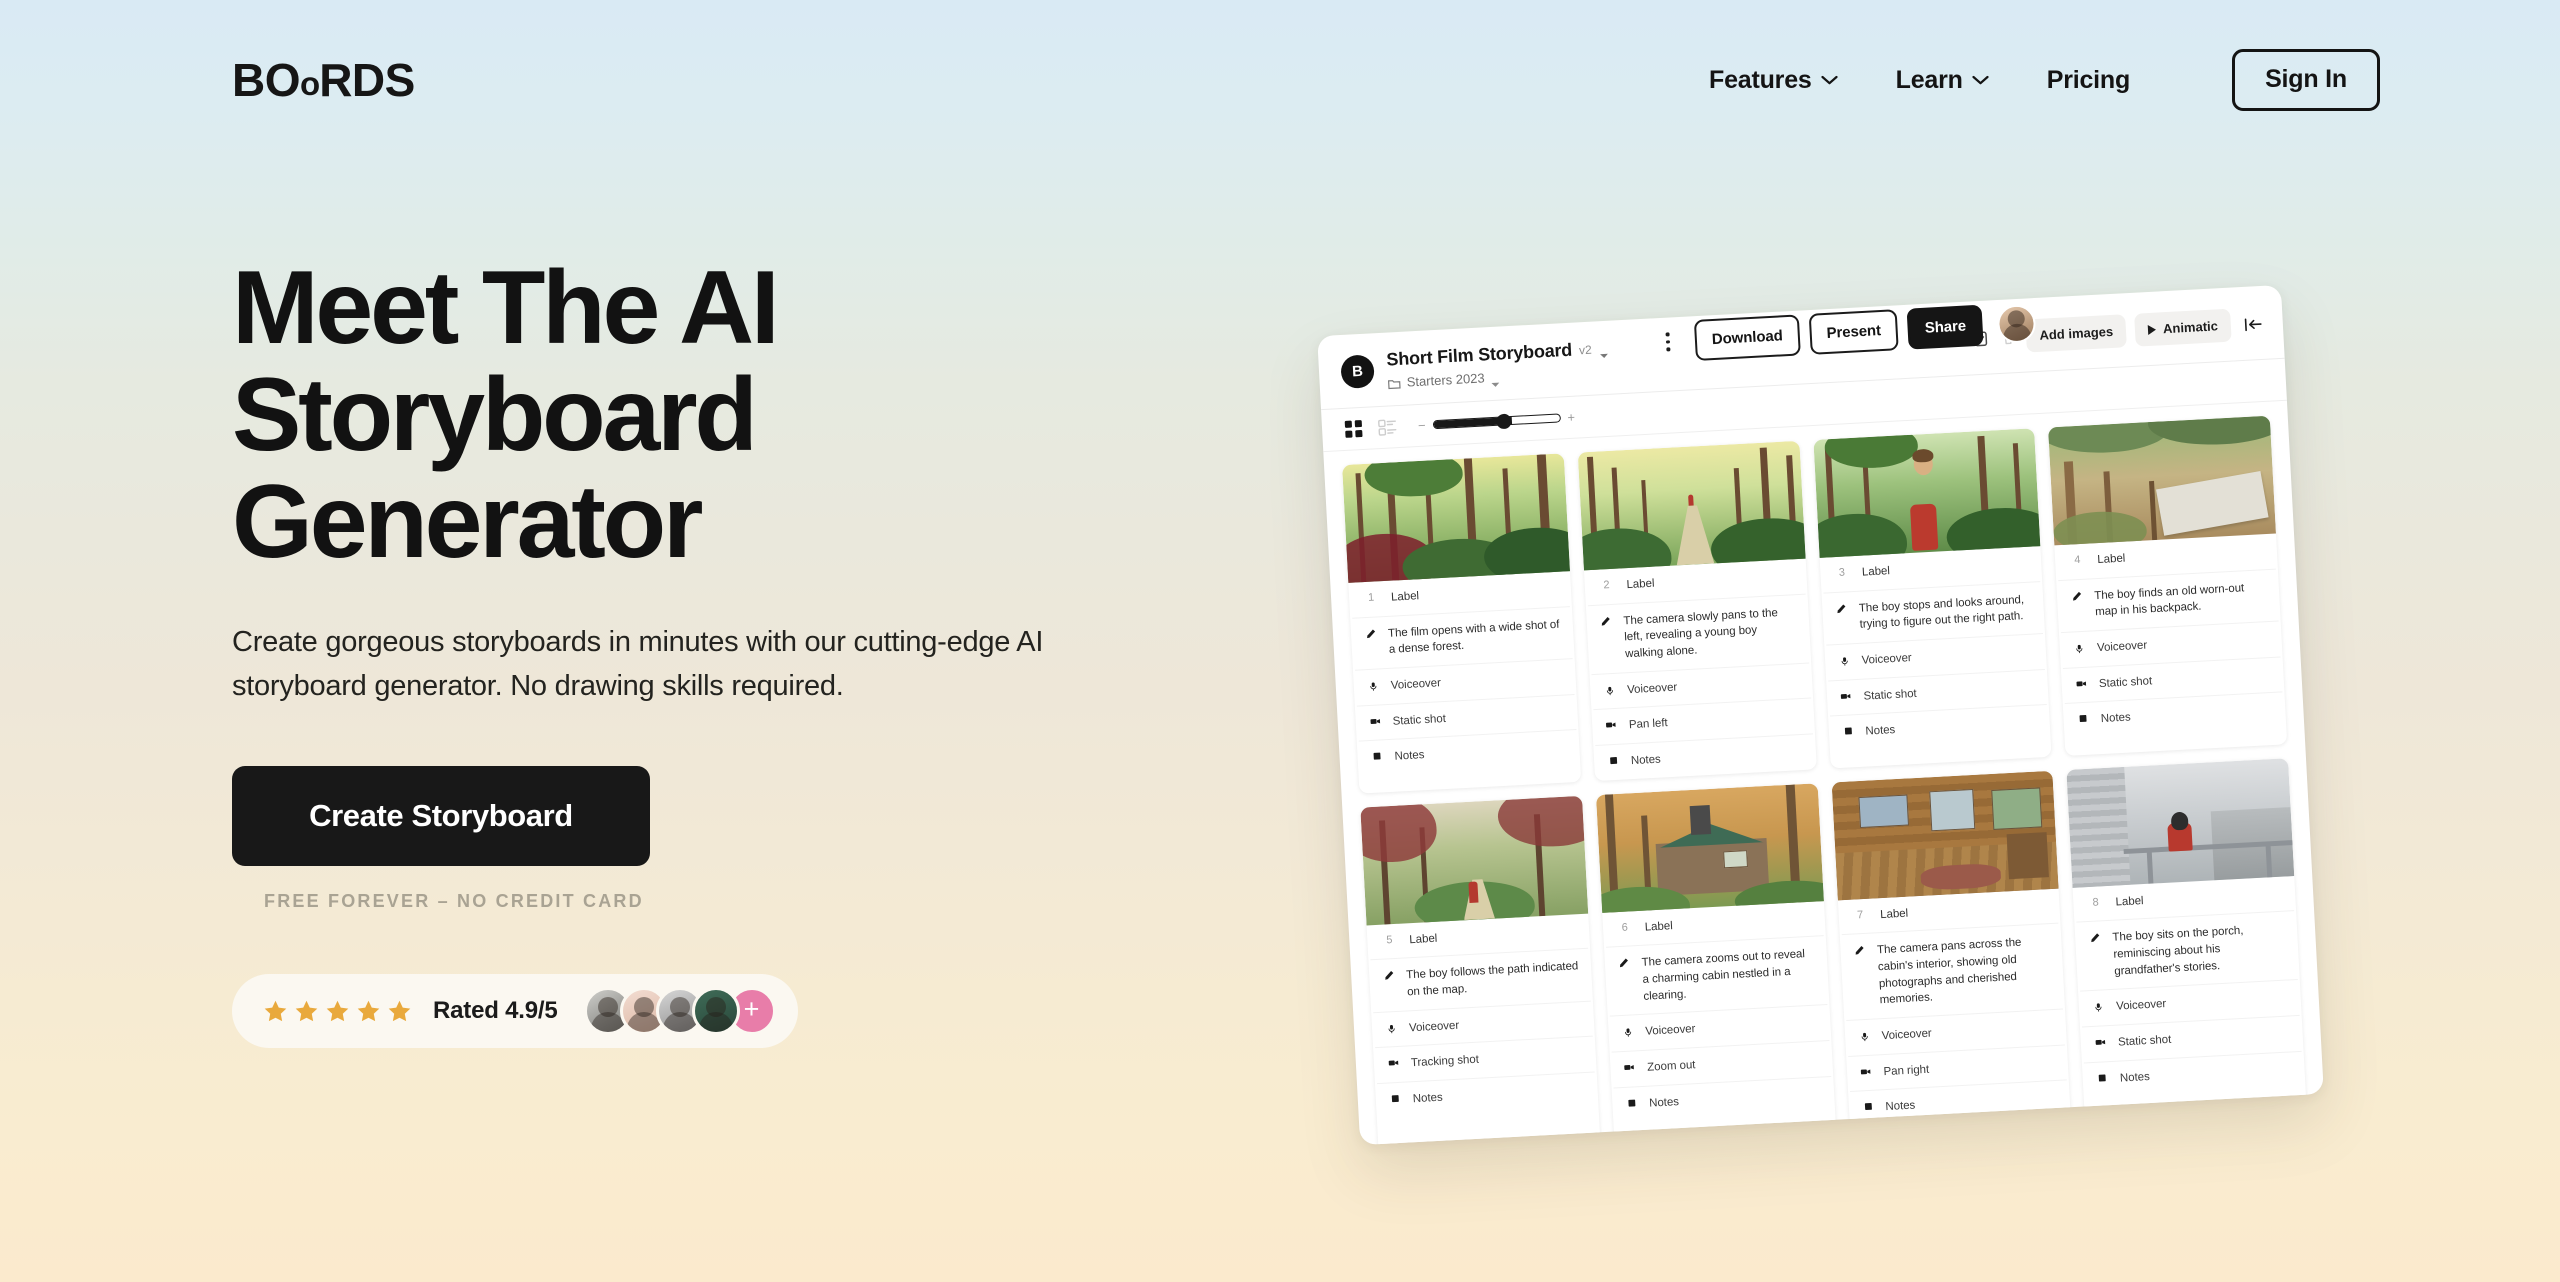 The image size is (2560, 1282). What do you see at coordinates (335, 80) in the screenshot?
I see `logo-letter-r: R` at bounding box center [335, 80].